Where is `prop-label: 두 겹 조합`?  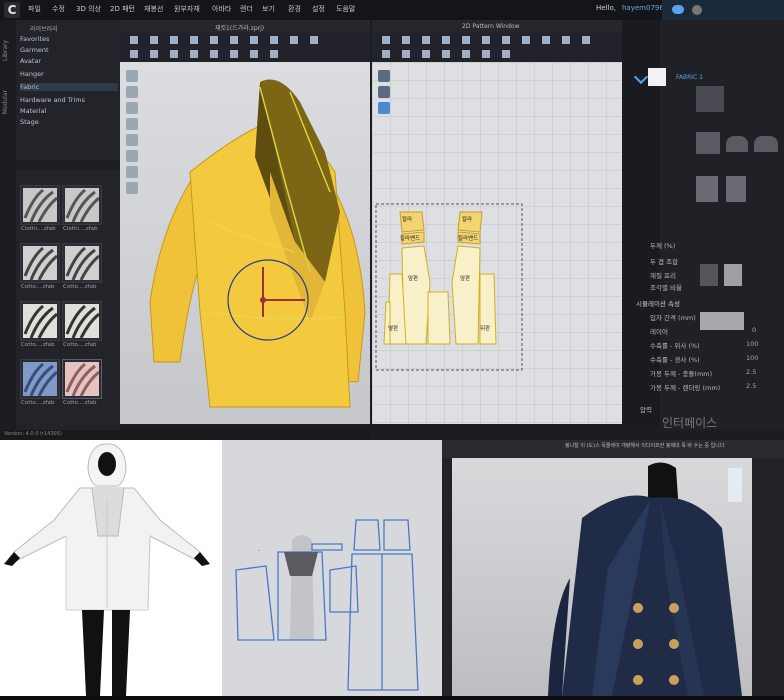 prop-label: 두 겹 조합 is located at coordinates (664, 262).